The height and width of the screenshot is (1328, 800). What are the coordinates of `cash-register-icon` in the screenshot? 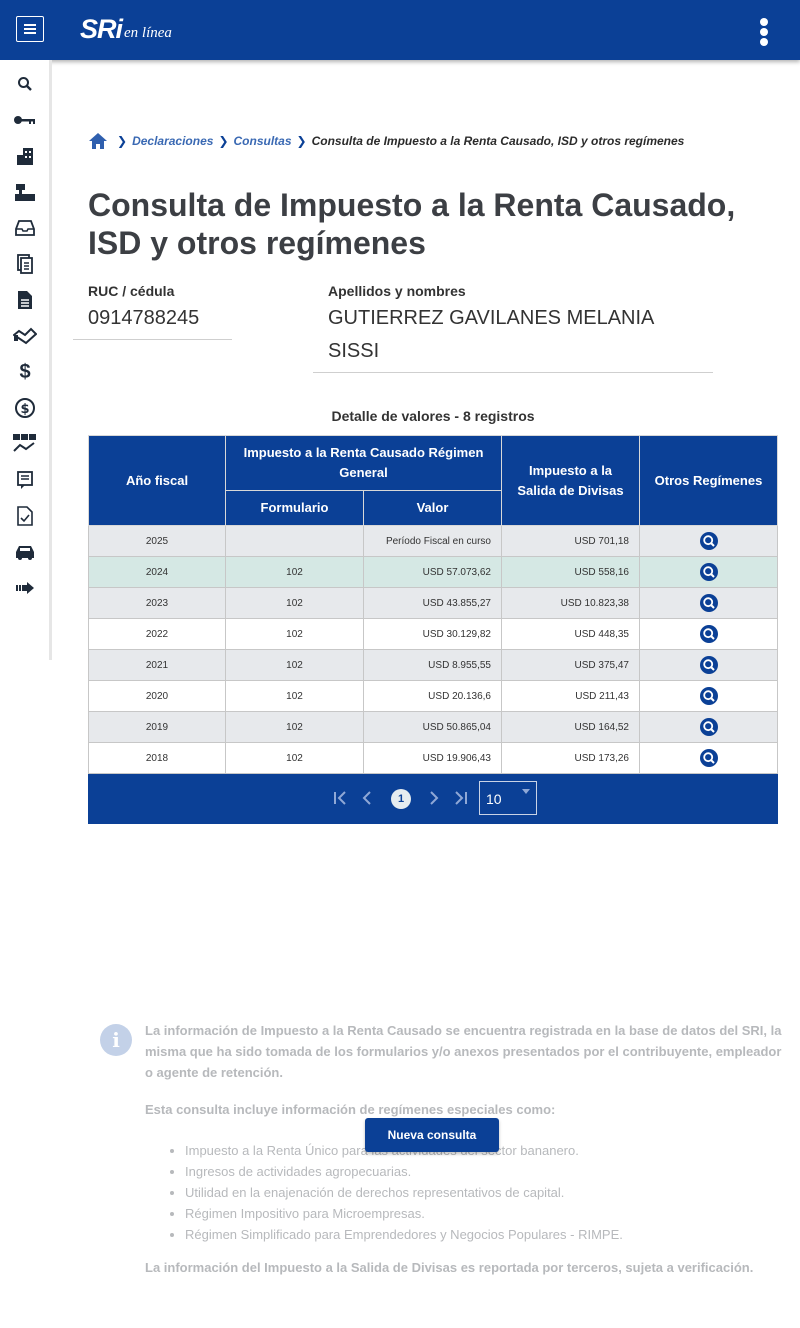 It's located at (25, 192).